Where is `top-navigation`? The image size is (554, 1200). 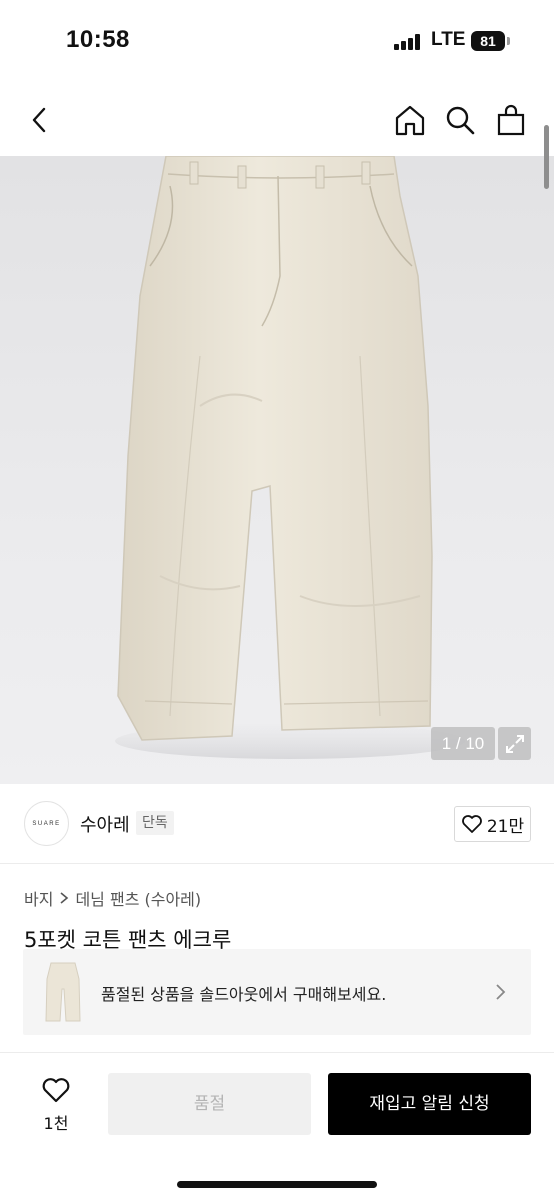 top-navigation is located at coordinates (277, 120).